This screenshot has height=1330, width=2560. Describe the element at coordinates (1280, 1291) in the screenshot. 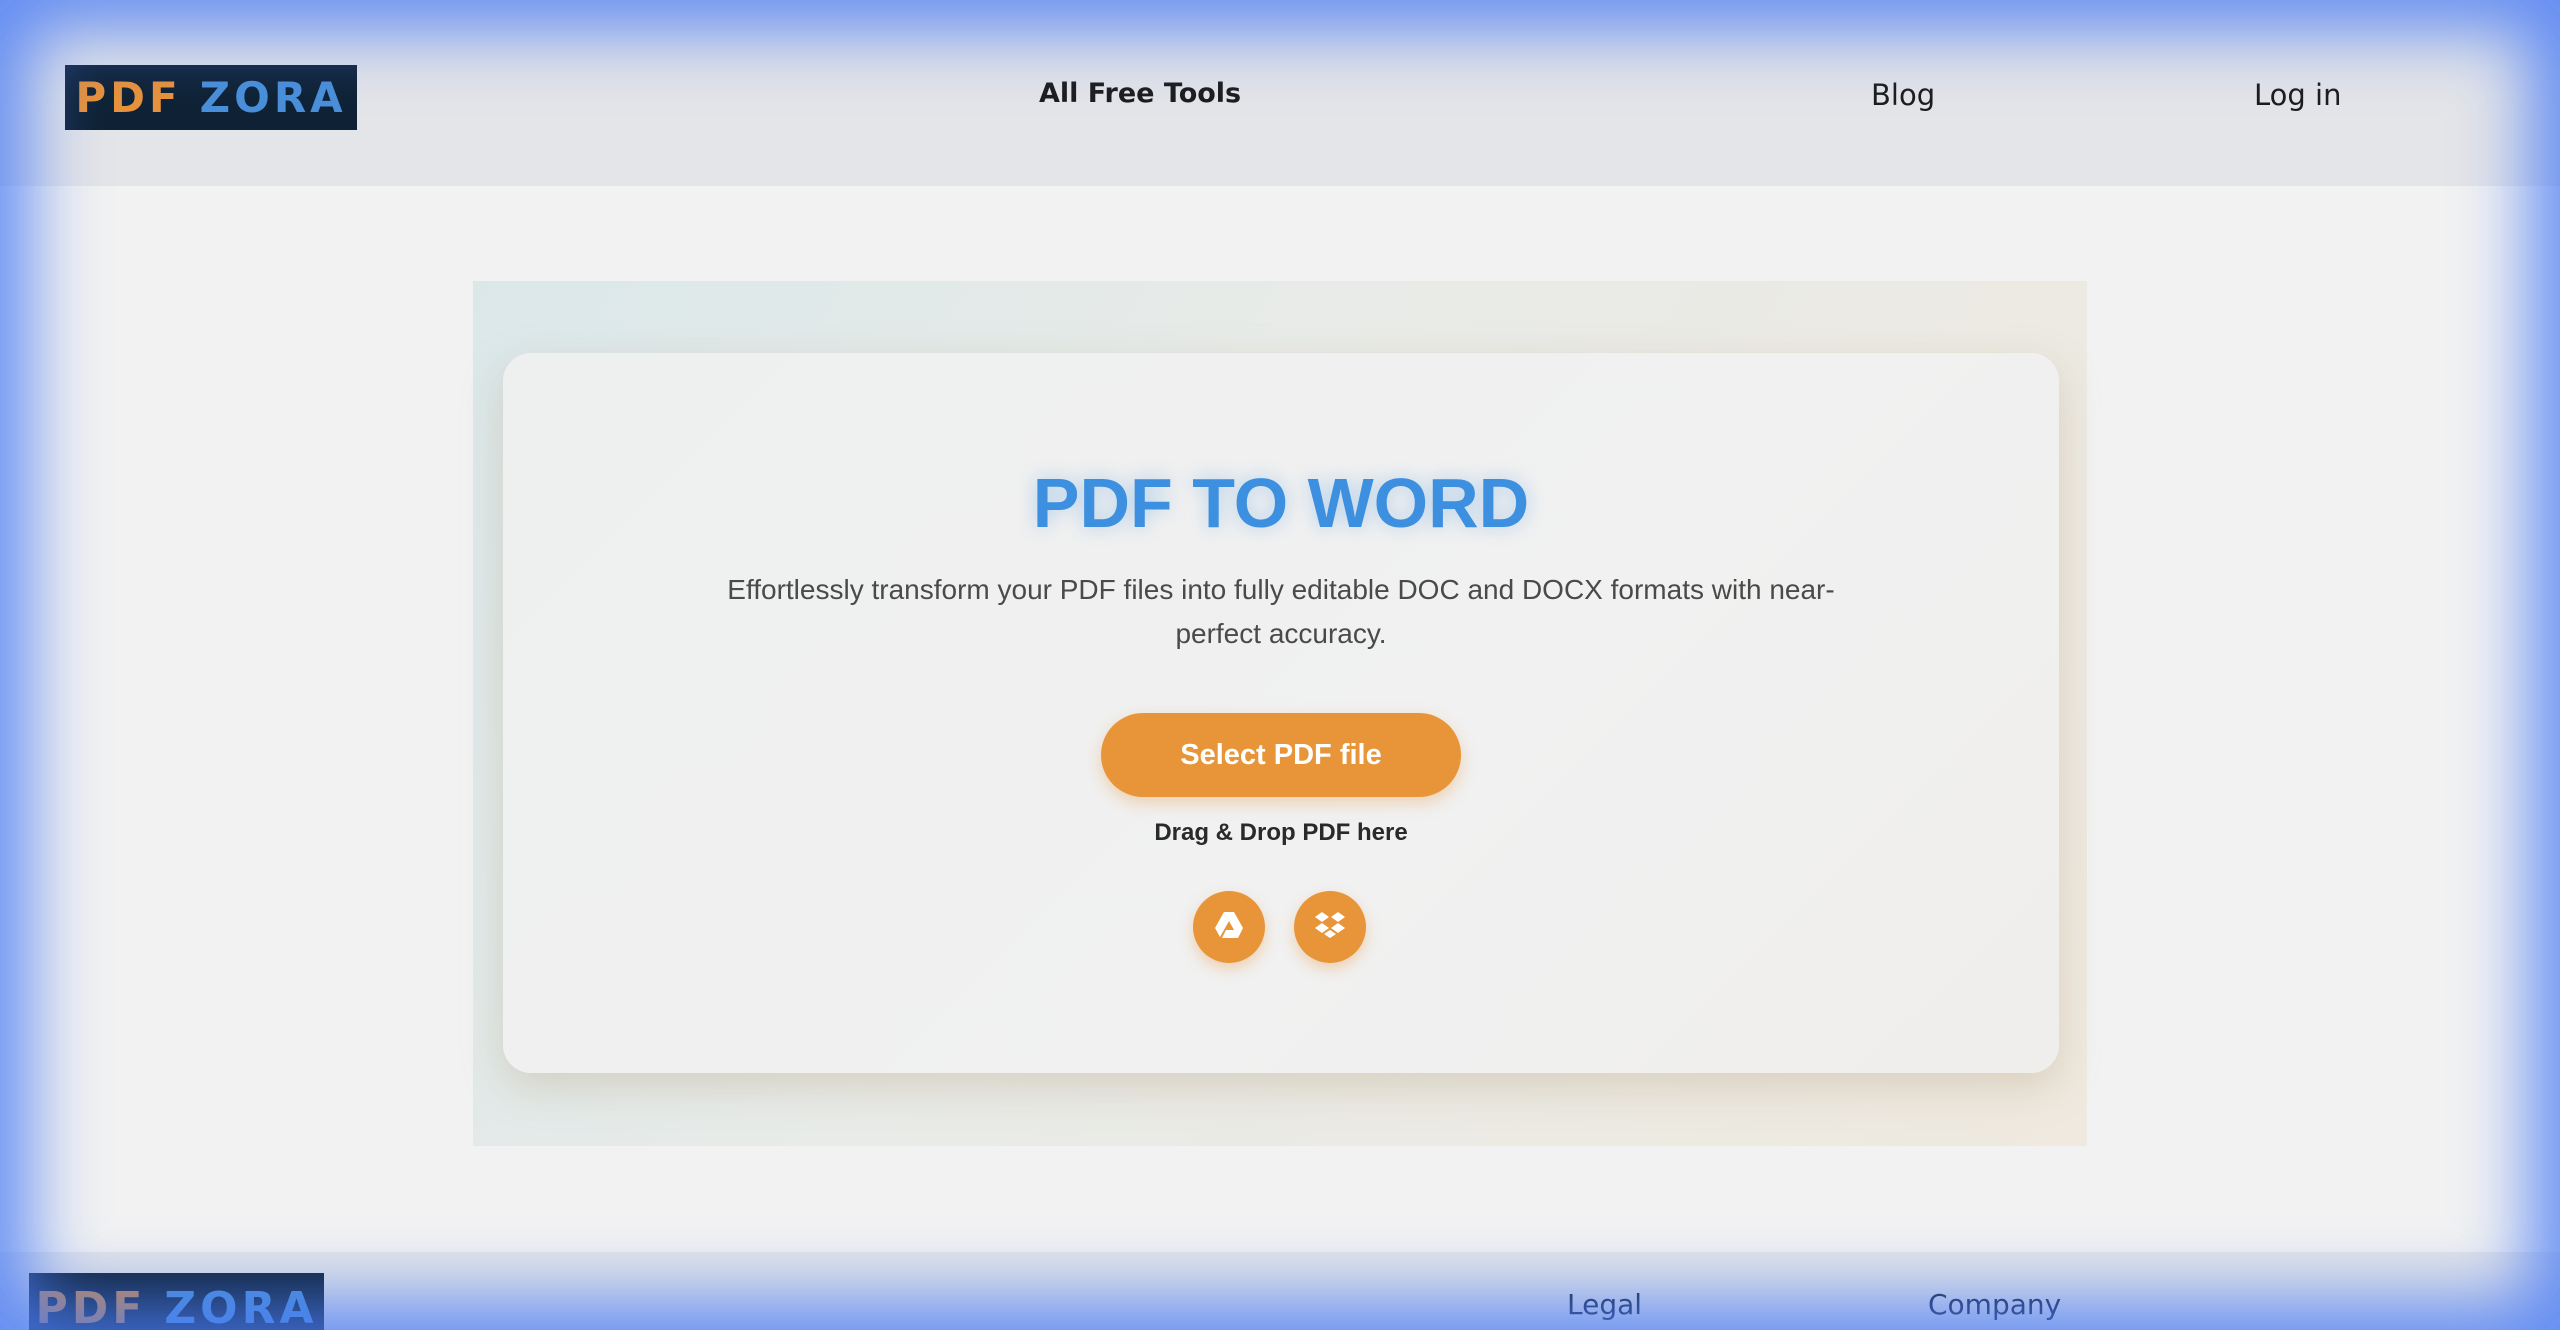

I see `site-footer: PDF ZORA Legal Company` at that location.